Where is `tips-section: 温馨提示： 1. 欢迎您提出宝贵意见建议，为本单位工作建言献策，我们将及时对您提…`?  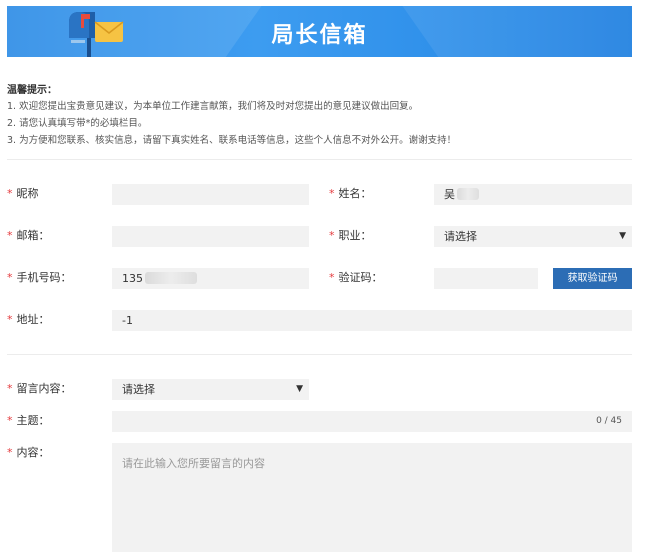
tips-section: 温馨提示： 1. 欢迎您提出宝贵意见建议，为本单位工作建言献策，我们将及时对您提… is located at coordinates (319, 116).